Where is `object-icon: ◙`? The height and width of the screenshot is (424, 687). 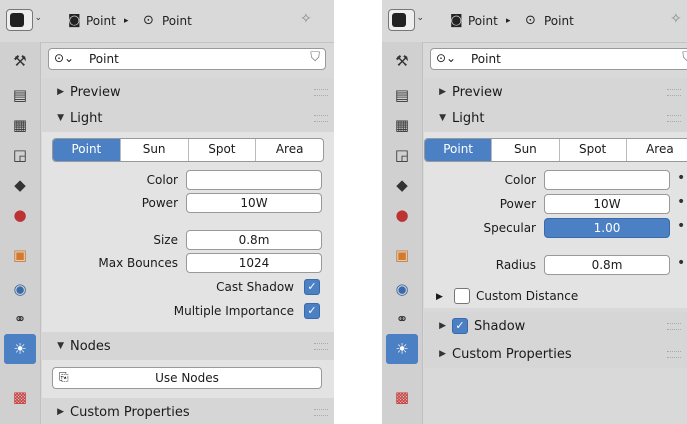
object-icon: ◙ is located at coordinates (74, 20).